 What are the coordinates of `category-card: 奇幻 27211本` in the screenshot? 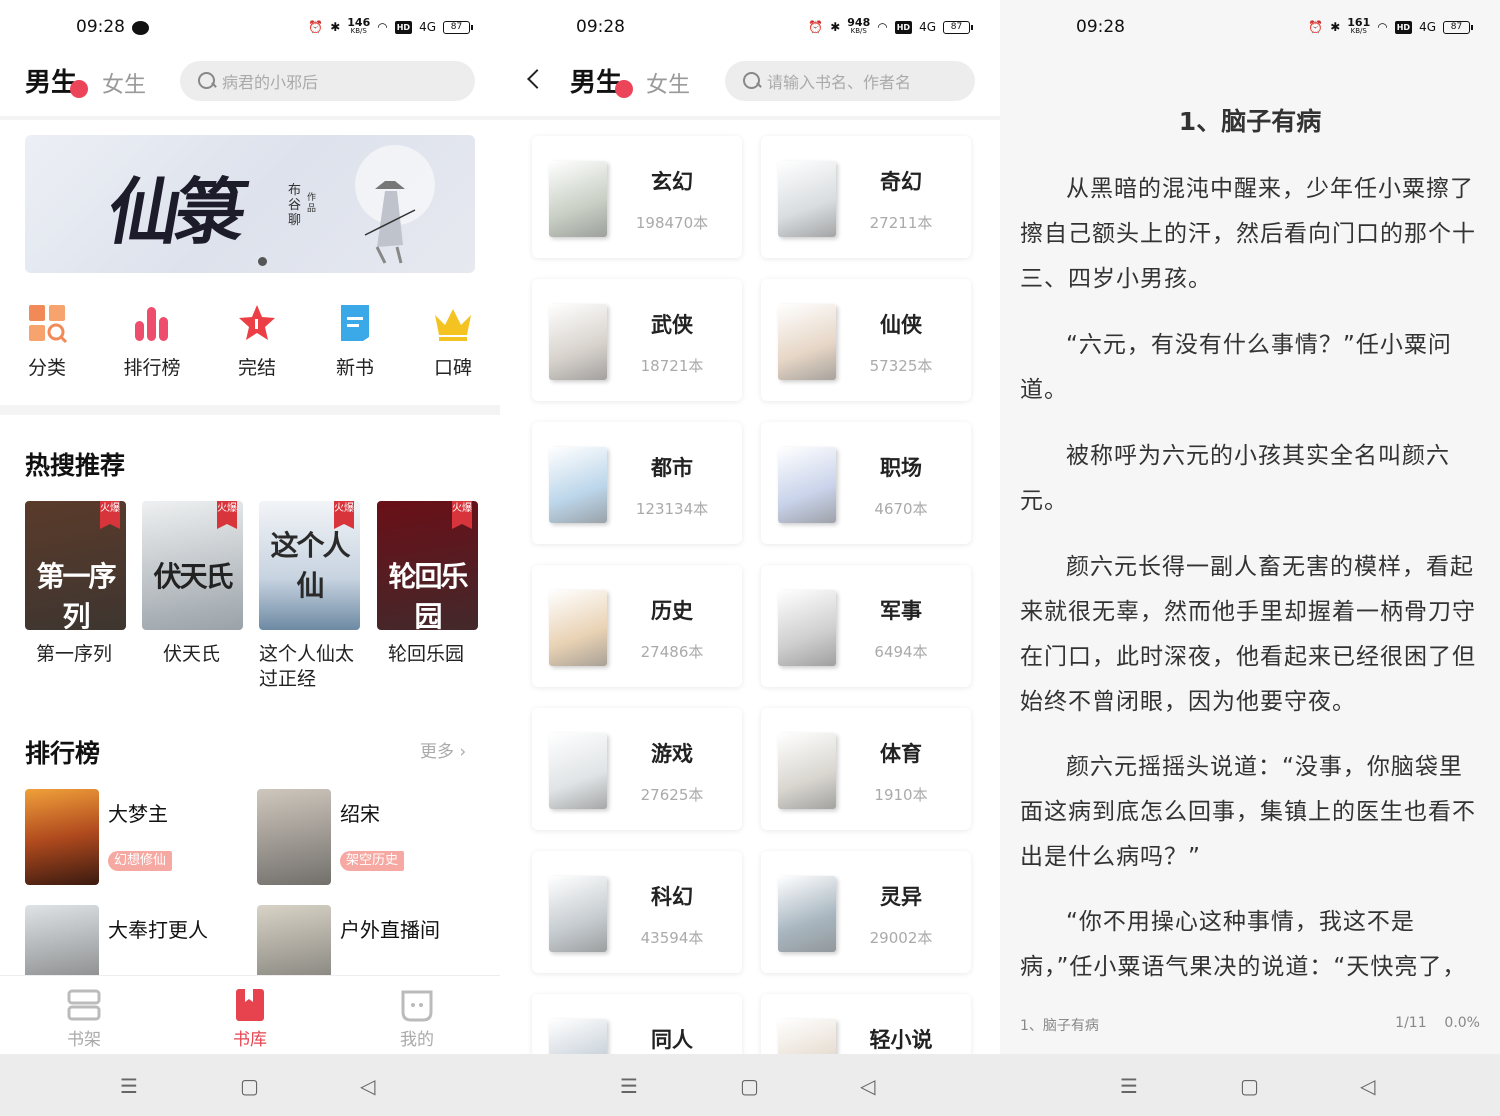 It's located at (866, 197).